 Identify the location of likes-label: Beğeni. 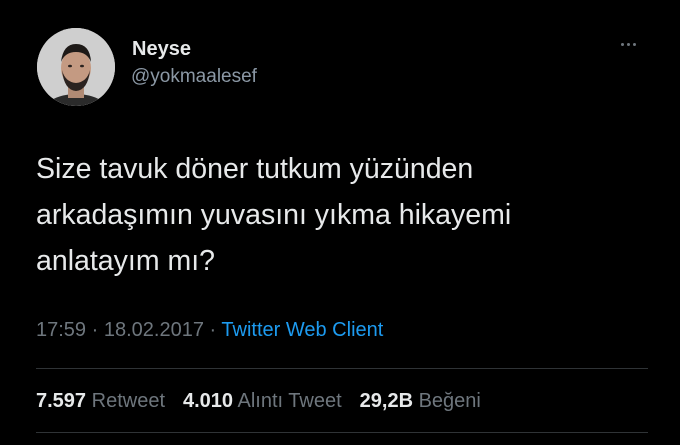
(449, 401).